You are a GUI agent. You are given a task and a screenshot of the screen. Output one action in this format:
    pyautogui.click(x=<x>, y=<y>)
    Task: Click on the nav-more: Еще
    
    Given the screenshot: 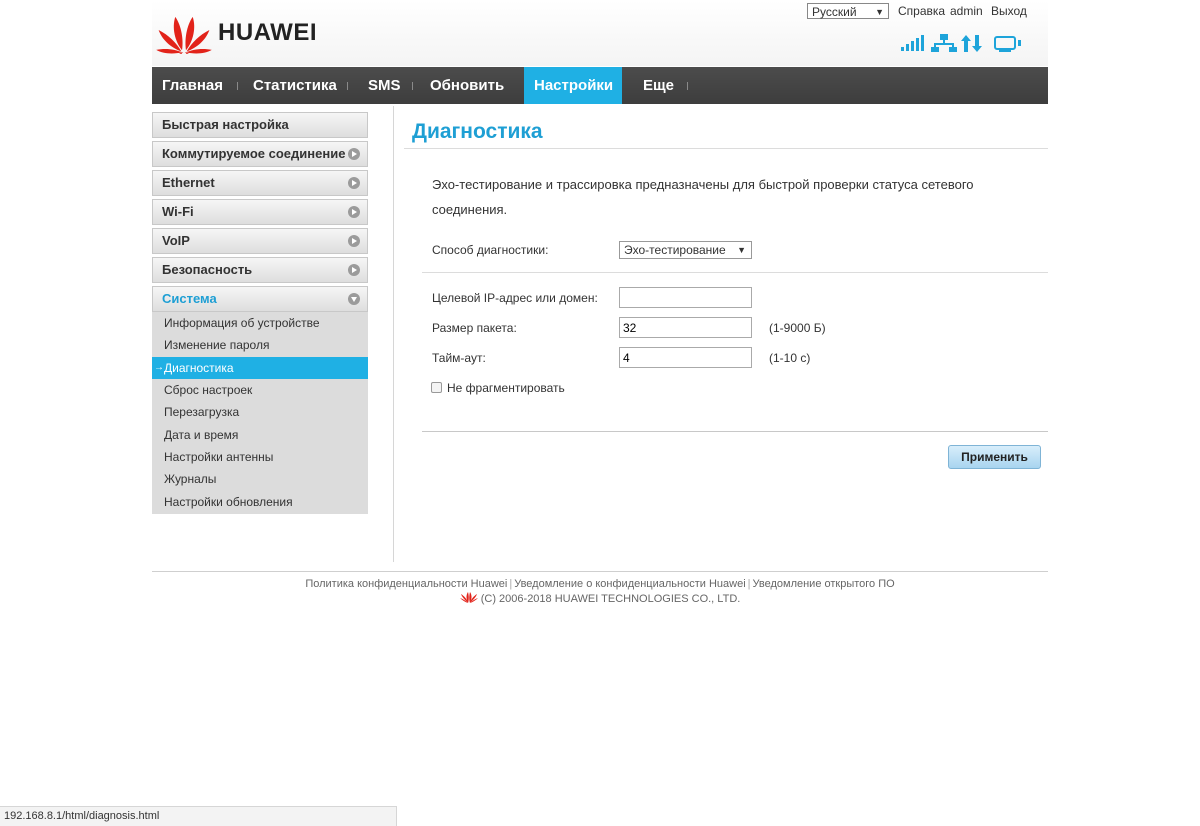 What is the action you would take?
    pyautogui.click(x=658, y=85)
    